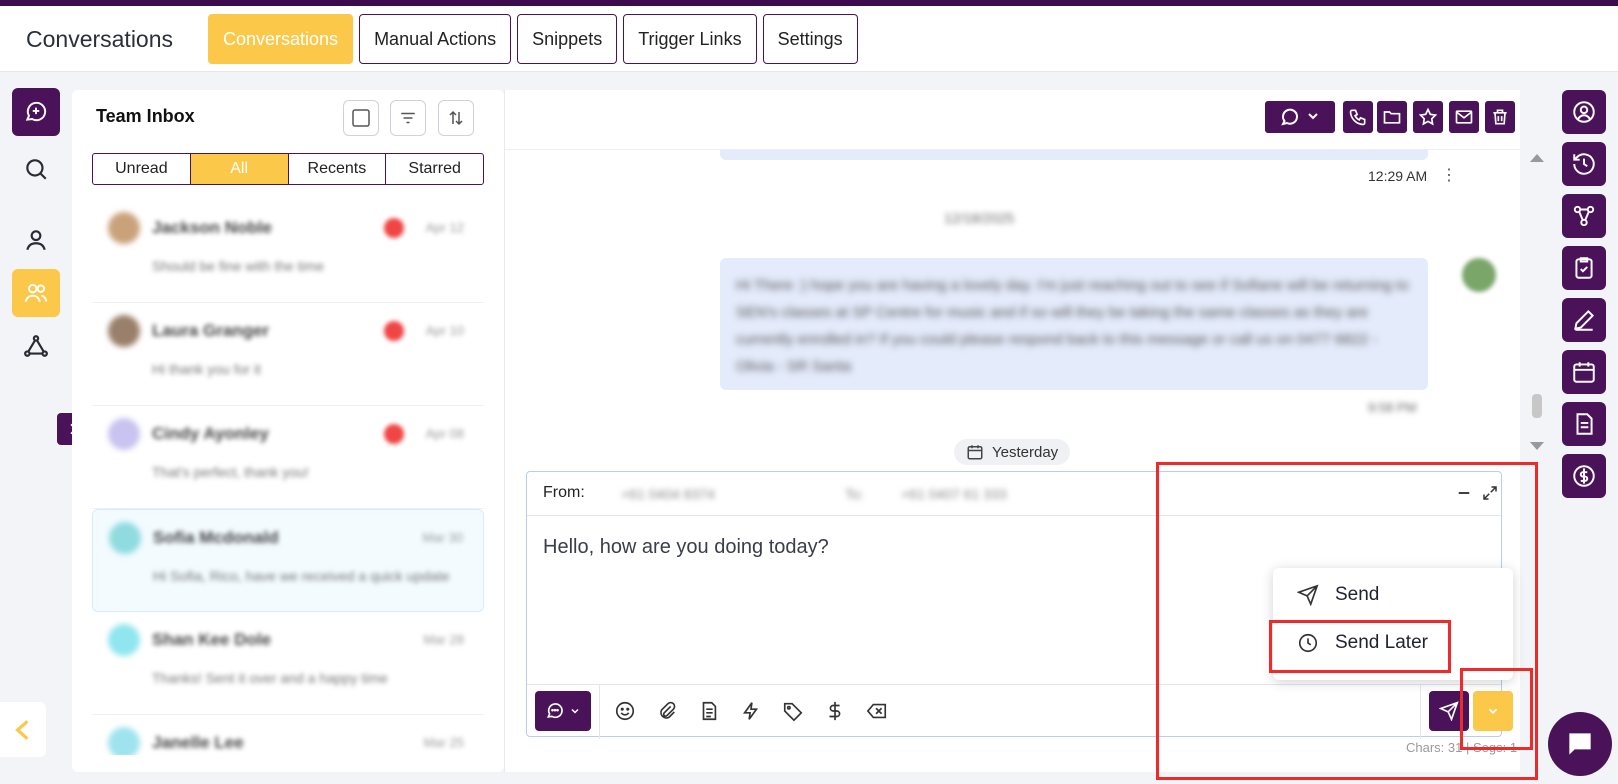 Image resolution: width=1618 pixels, height=784 pixels. What do you see at coordinates (1074, 155) in the screenshot?
I see `previous-message-bubble` at bounding box center [1074, 155].